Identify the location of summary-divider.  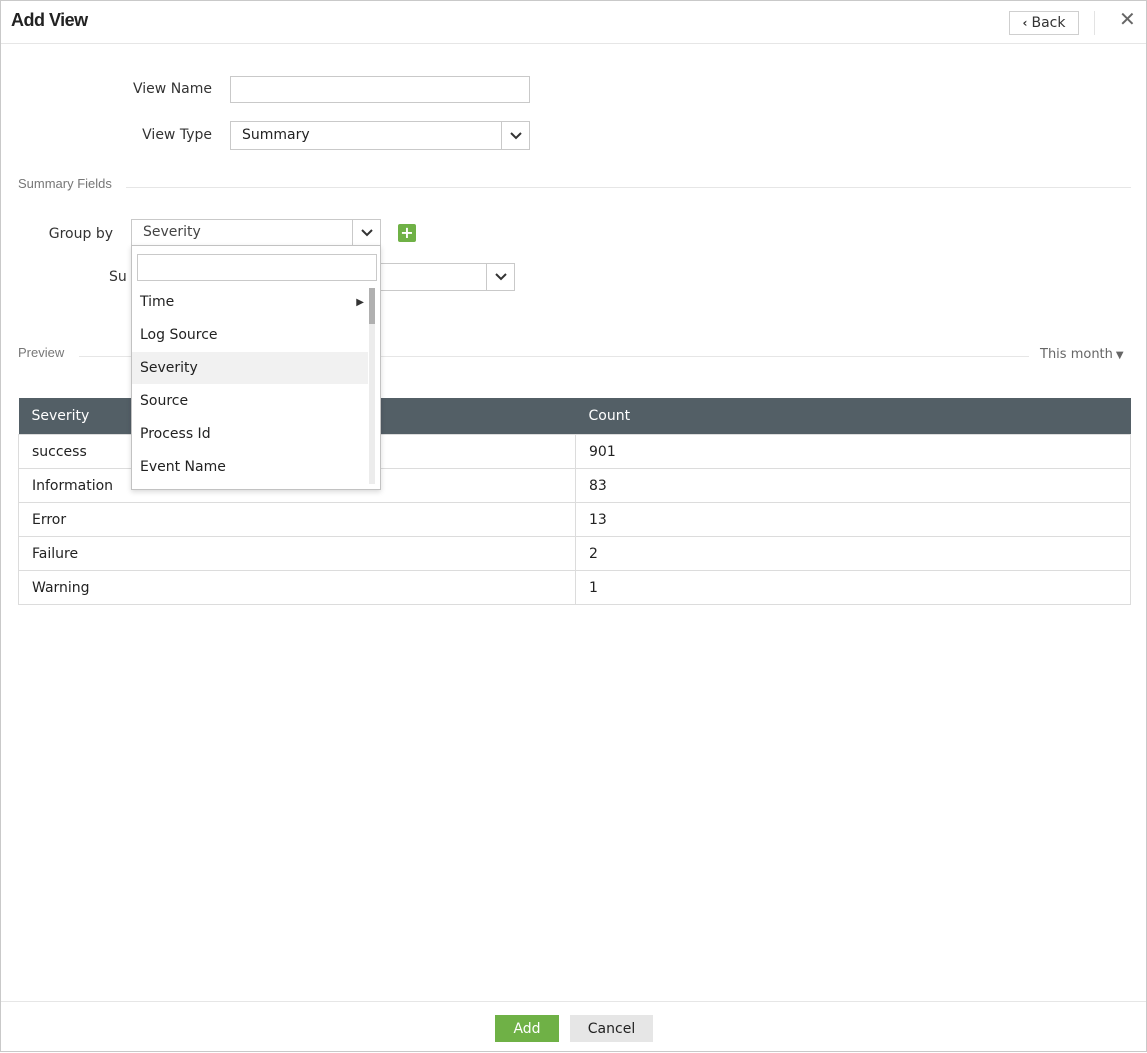
(628, 187).